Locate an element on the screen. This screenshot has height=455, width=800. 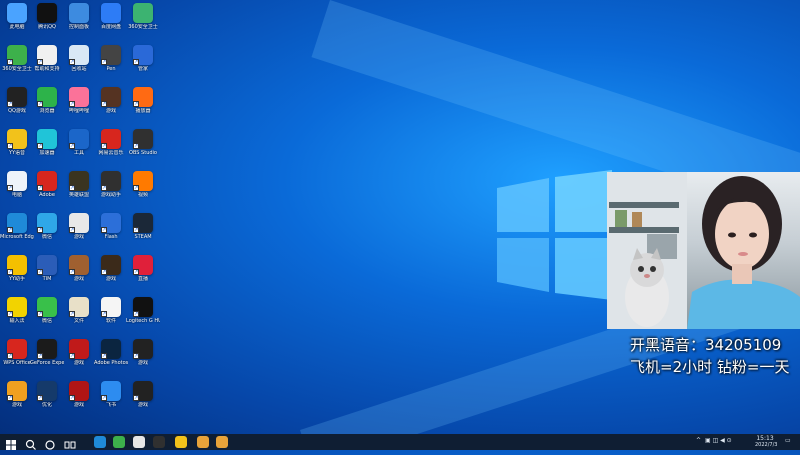
desktop-icon: ↗ 输入法 is located at coordinates (17, 310).